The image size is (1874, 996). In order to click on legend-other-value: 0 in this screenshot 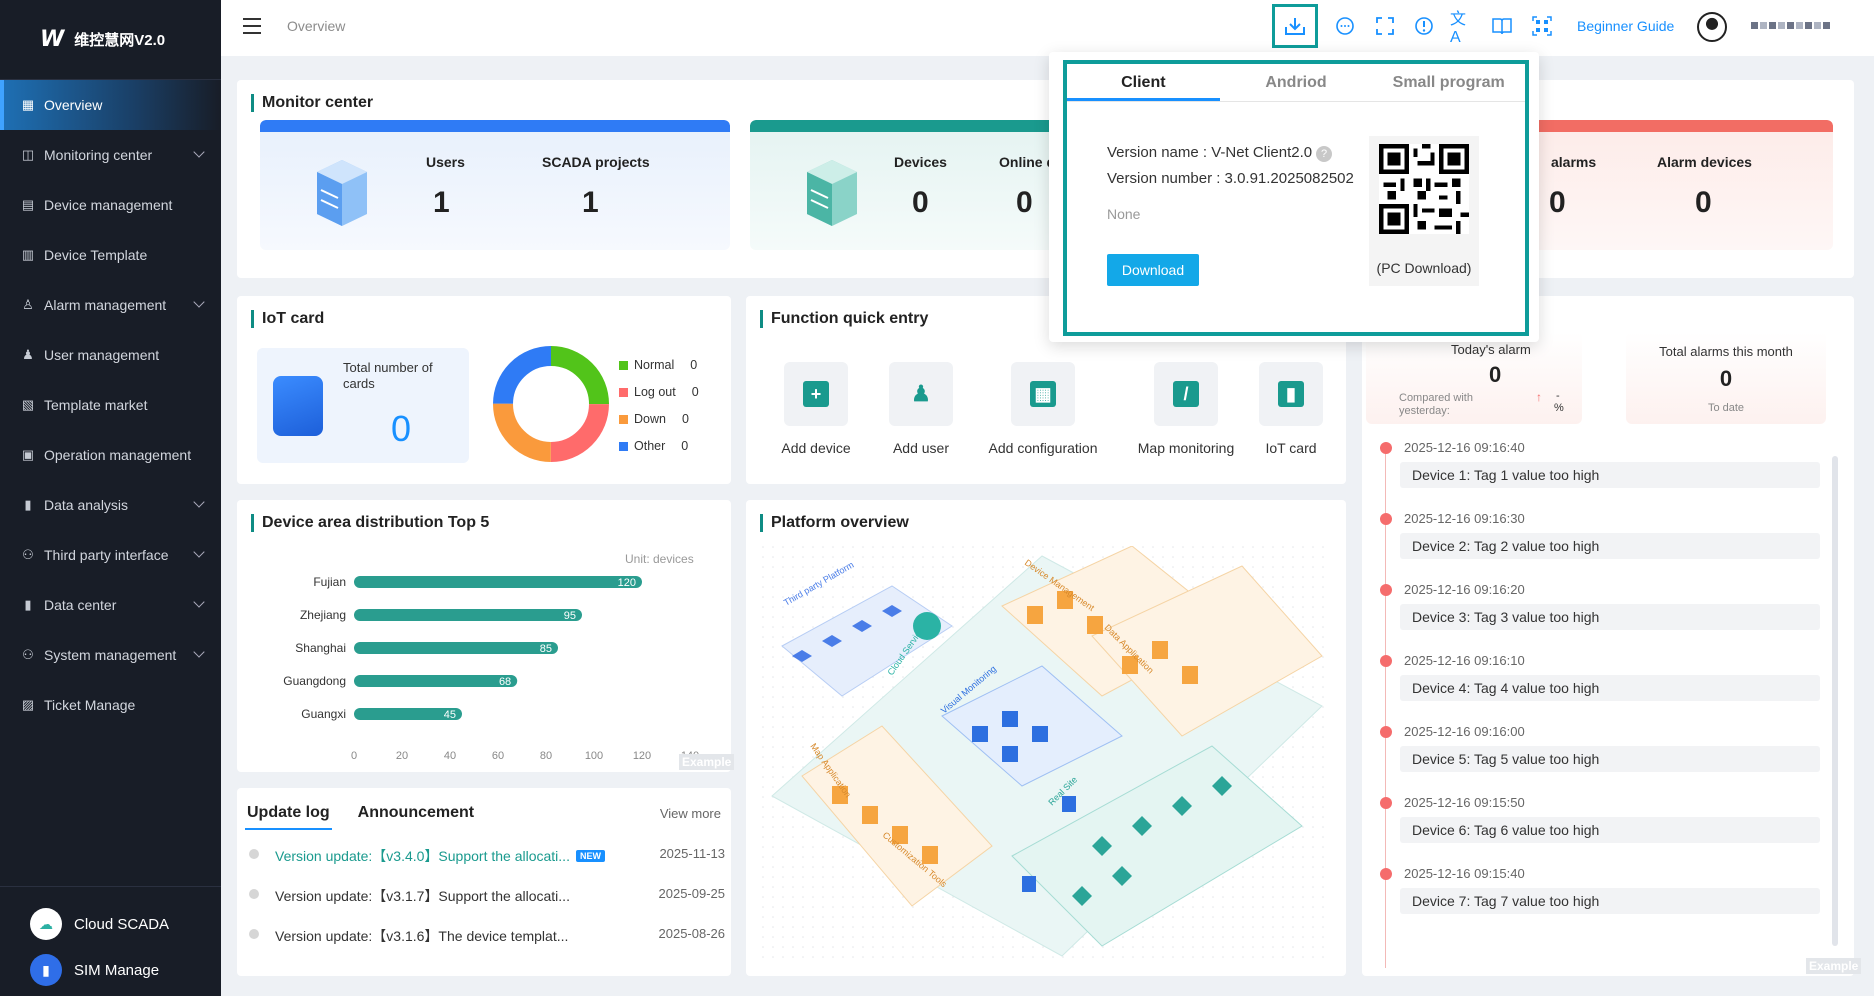, I will do `click(685, 446)`.